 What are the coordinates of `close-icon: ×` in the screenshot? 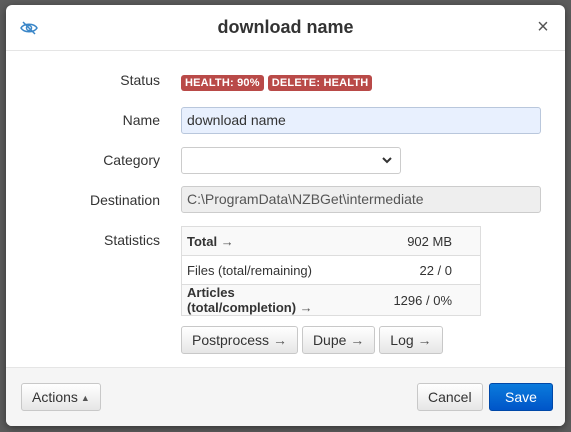 It's located at (543, 27).